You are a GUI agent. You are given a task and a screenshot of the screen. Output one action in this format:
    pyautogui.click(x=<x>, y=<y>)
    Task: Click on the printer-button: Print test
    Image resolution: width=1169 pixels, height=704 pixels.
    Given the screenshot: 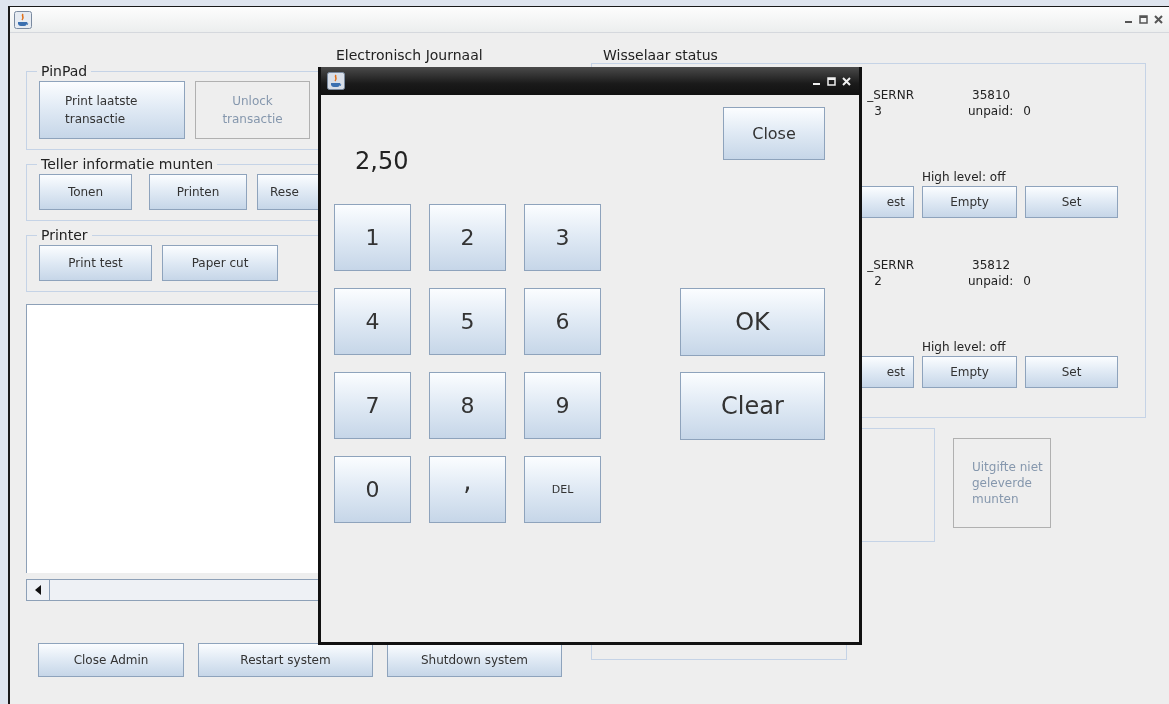 What is the action you would take?
    pyautogui.click(x=95, y=263)
    